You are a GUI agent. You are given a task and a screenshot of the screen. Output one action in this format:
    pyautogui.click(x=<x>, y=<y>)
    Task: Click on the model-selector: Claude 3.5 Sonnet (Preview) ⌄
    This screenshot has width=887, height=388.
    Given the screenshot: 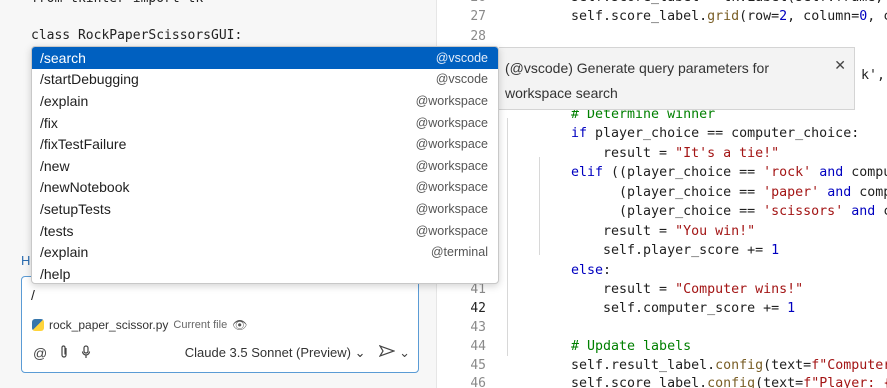 What is the action you would take?
    pyautogui.click(x=275, y=353)
    